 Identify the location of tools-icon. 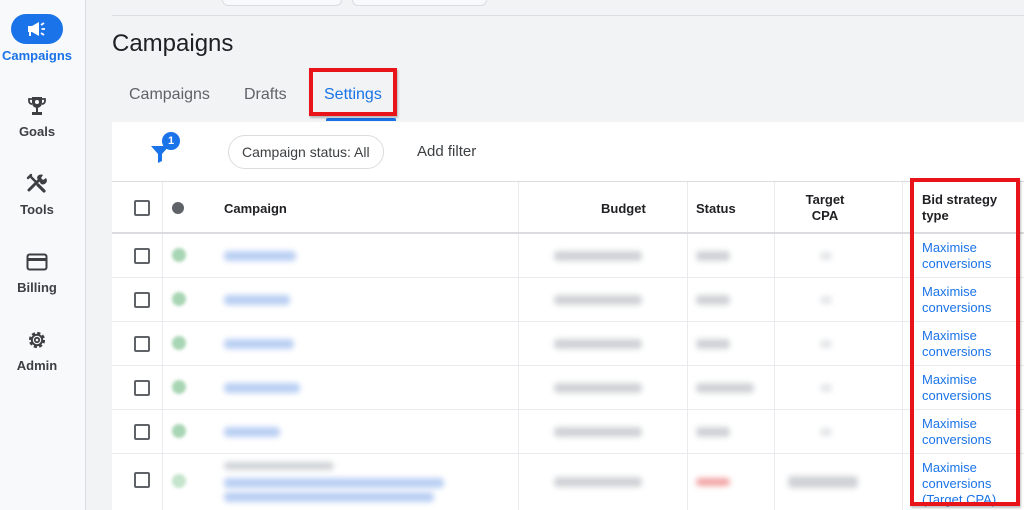
(36, 183).